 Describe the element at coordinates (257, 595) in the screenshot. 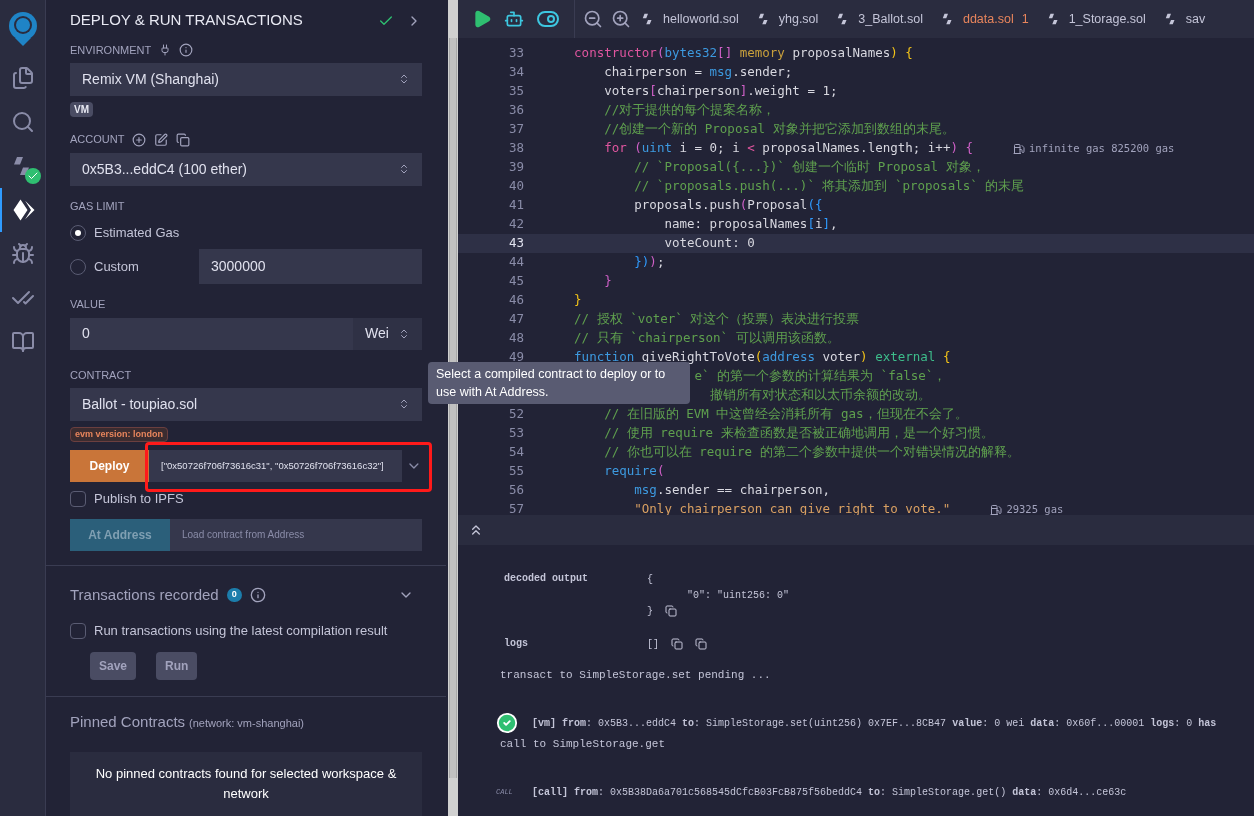

I see `info-icon` at that location.